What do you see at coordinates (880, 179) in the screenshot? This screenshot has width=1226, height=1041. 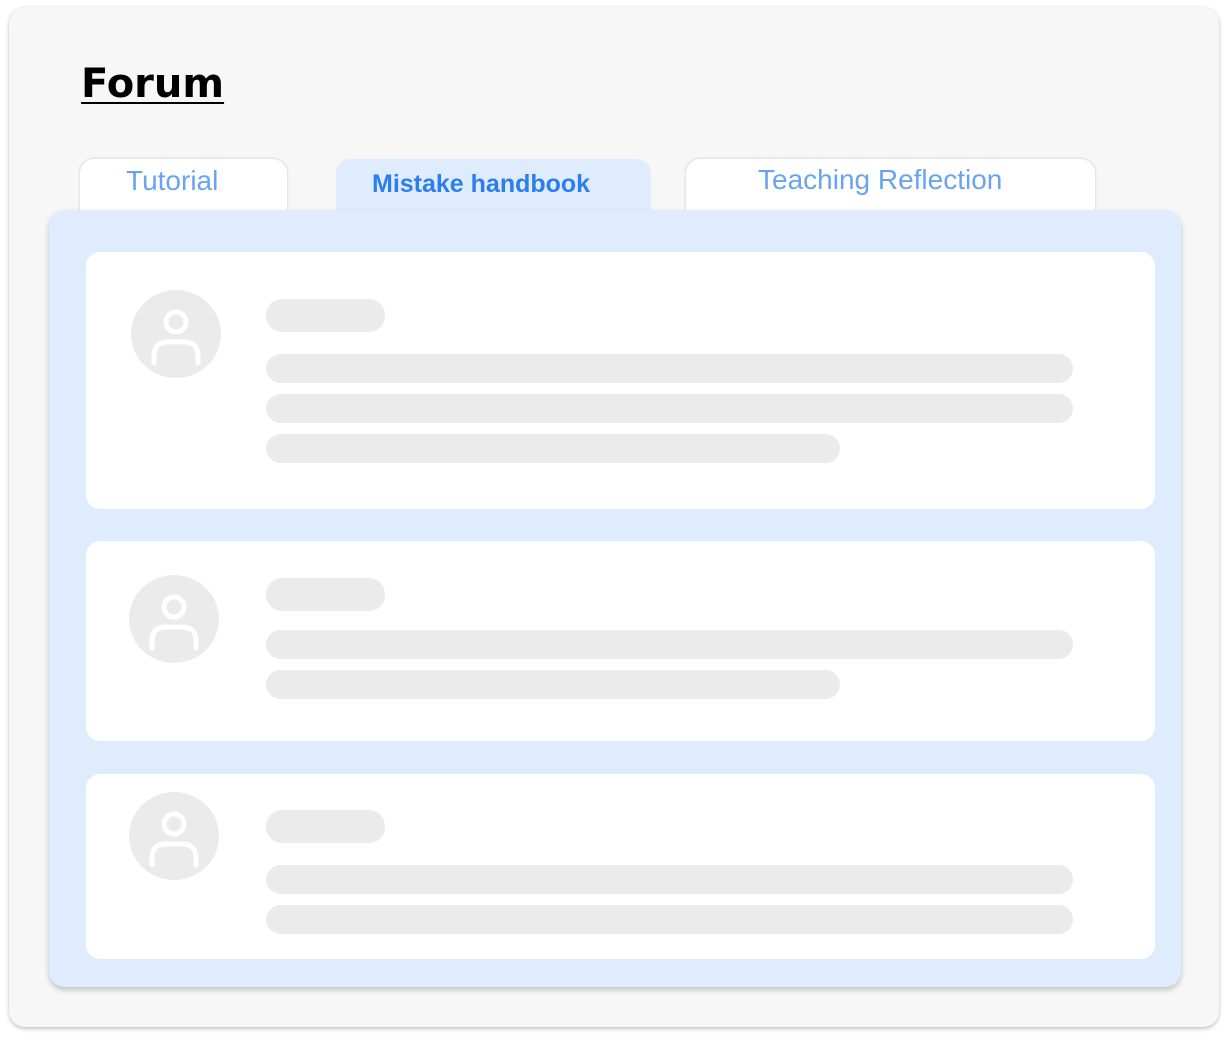 I see `tab-teaching-reflection-label: Teaching Reflection` at bounding box center [880, 179].